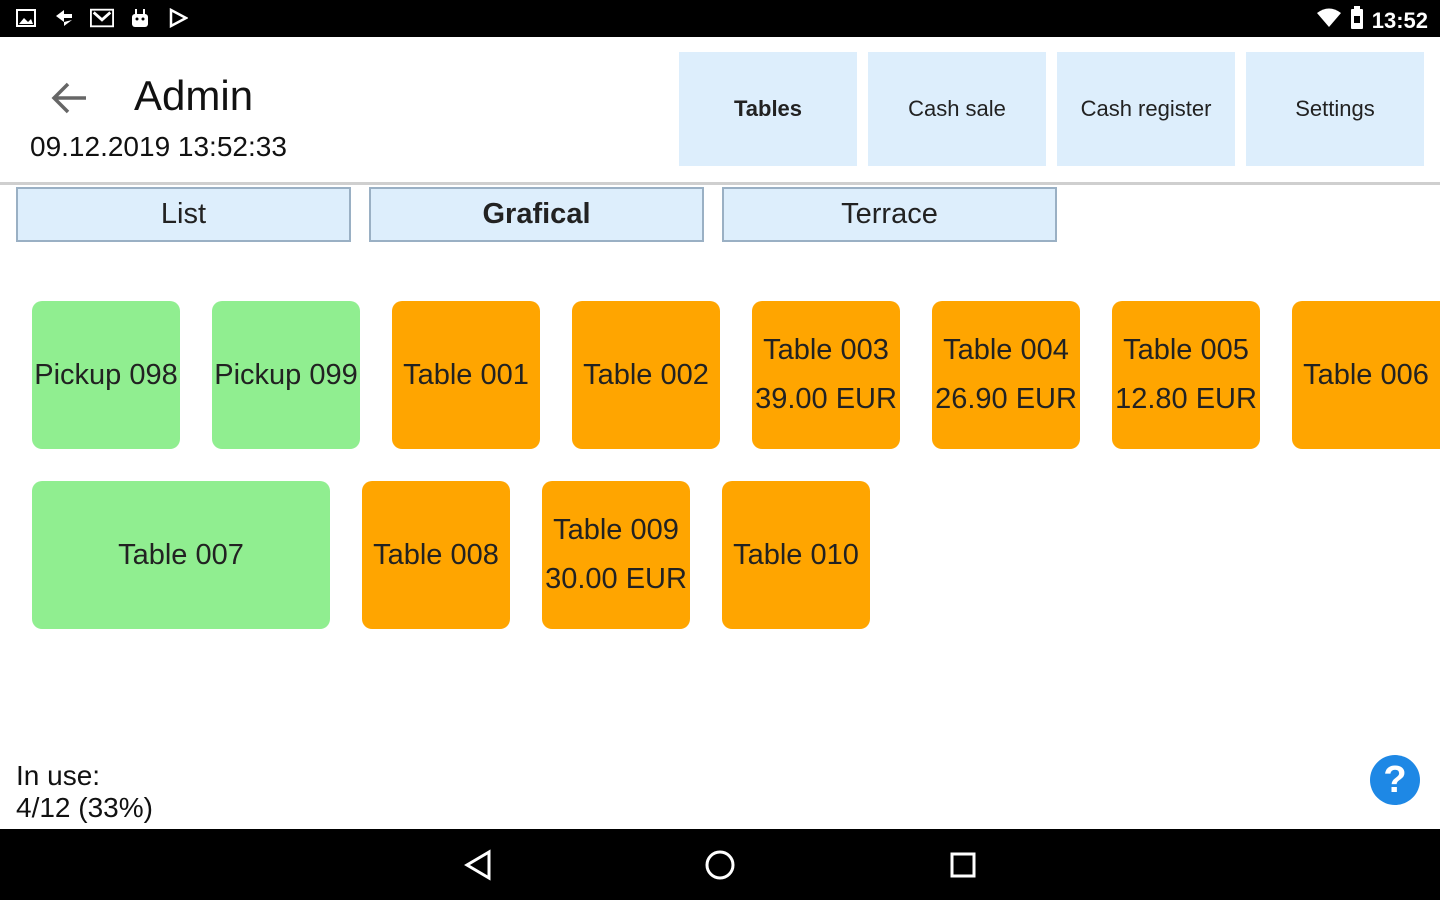 The width and height of the screenshot is (1440, 900). What do you see at coordinates (140, 18) in the screenshot?
I see `android-icon` at bounding box center [140, 18].